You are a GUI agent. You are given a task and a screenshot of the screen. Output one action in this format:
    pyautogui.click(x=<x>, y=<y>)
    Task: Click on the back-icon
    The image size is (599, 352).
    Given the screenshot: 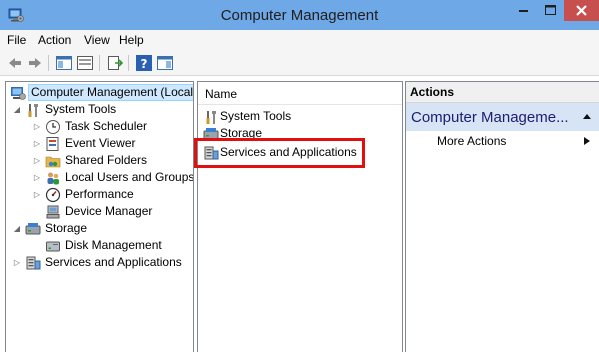 What is the action you would take?
    pyautogui.click(x=15, y=63)
    